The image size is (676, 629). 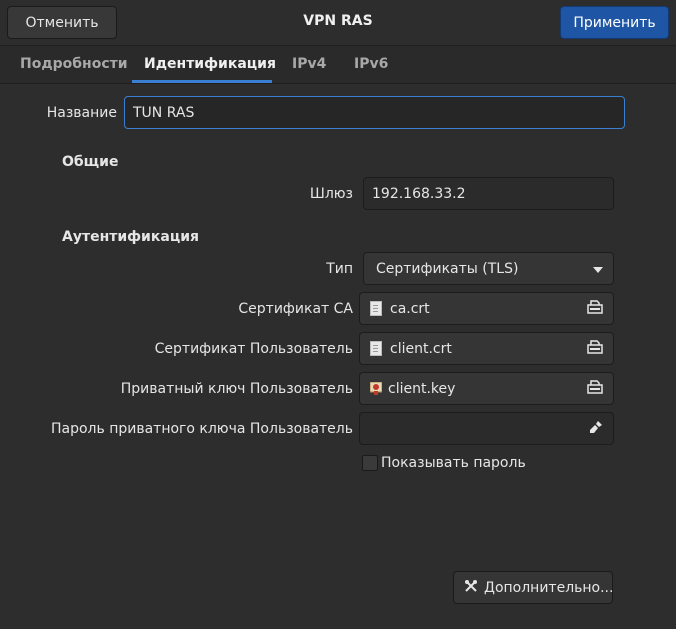 What do you see at coordinates (338, 65) in the screenshot?
I see `tab-bar: Подробности Идентификация IPv4 IPv6` at bounding box center [338, 65].